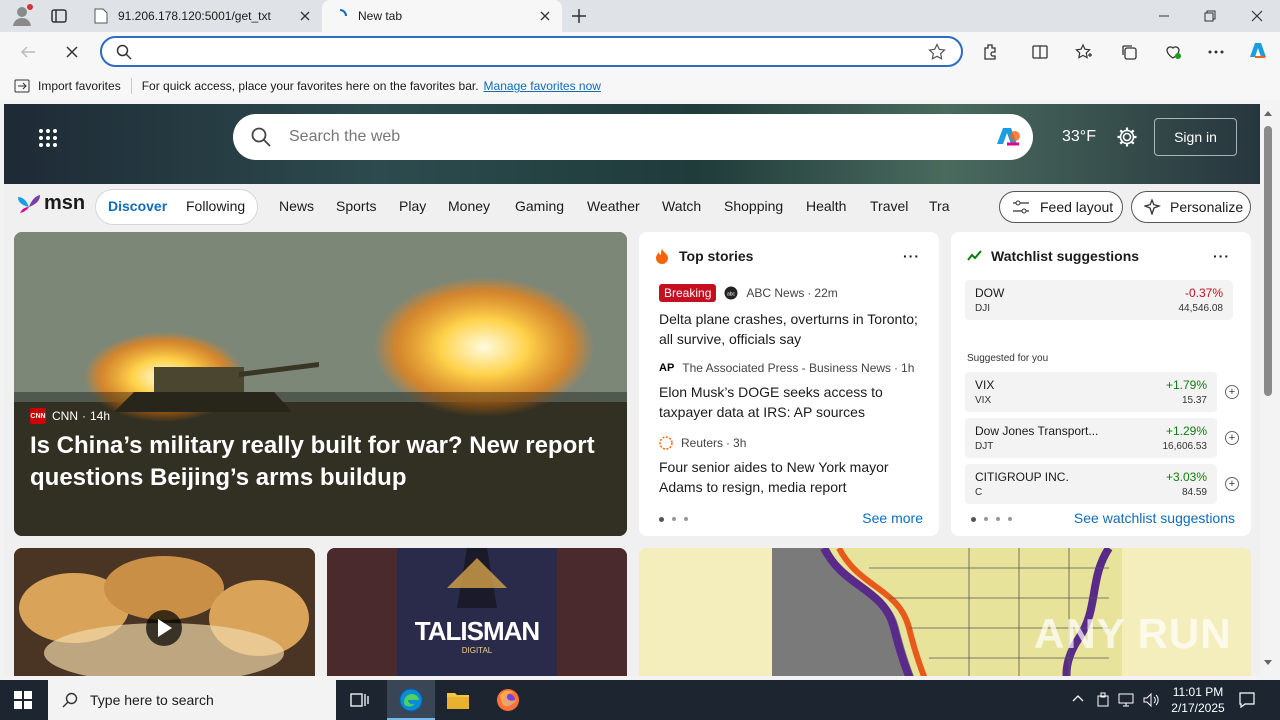 The width and height of the screenshot is (1280, 720). What do you see at coordinates (1084, 52) in the screenshot?
I see `favorites-icon` at bounding box center [1084, 52].